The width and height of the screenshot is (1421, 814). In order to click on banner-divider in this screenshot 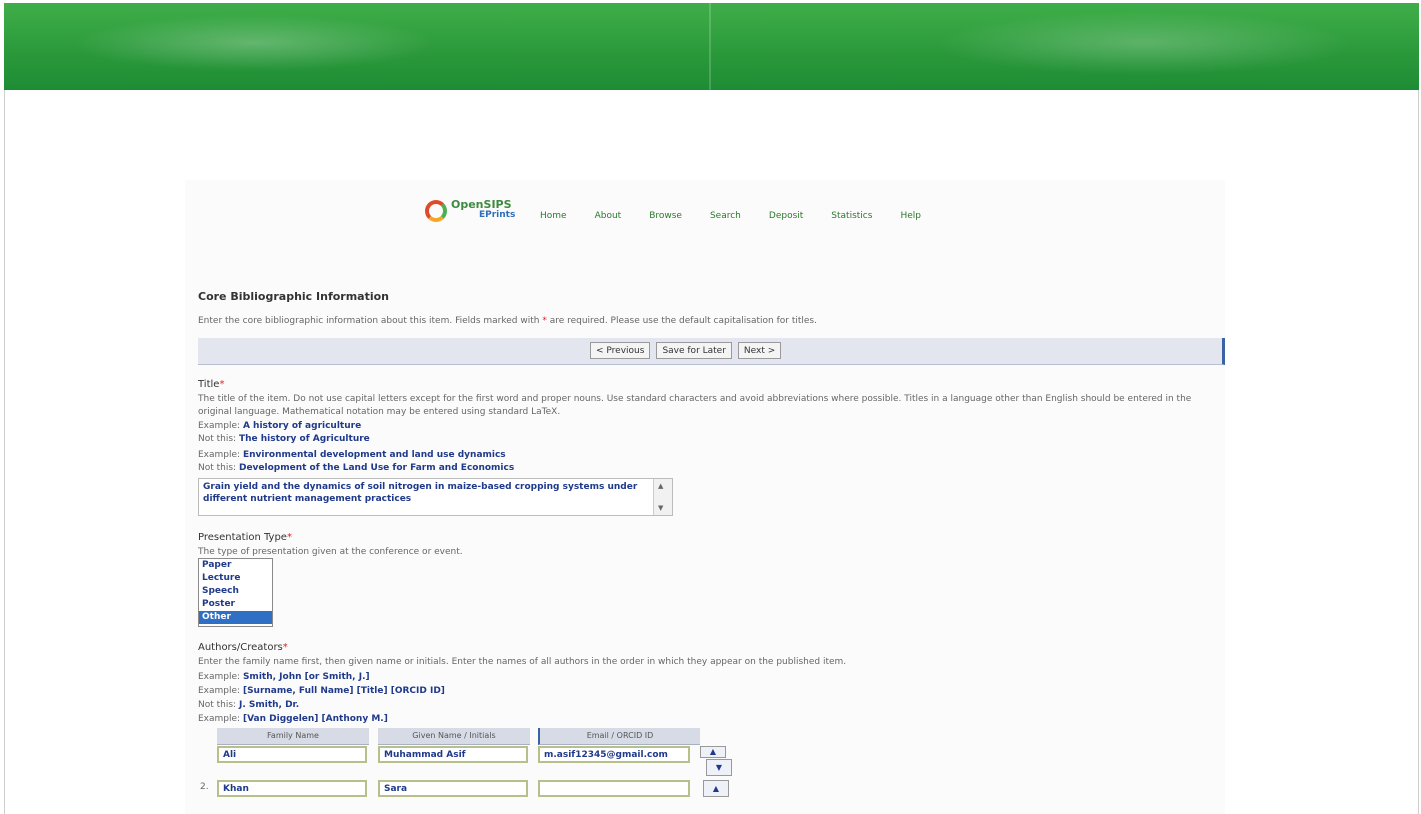, I will do `click(710, 46)`.